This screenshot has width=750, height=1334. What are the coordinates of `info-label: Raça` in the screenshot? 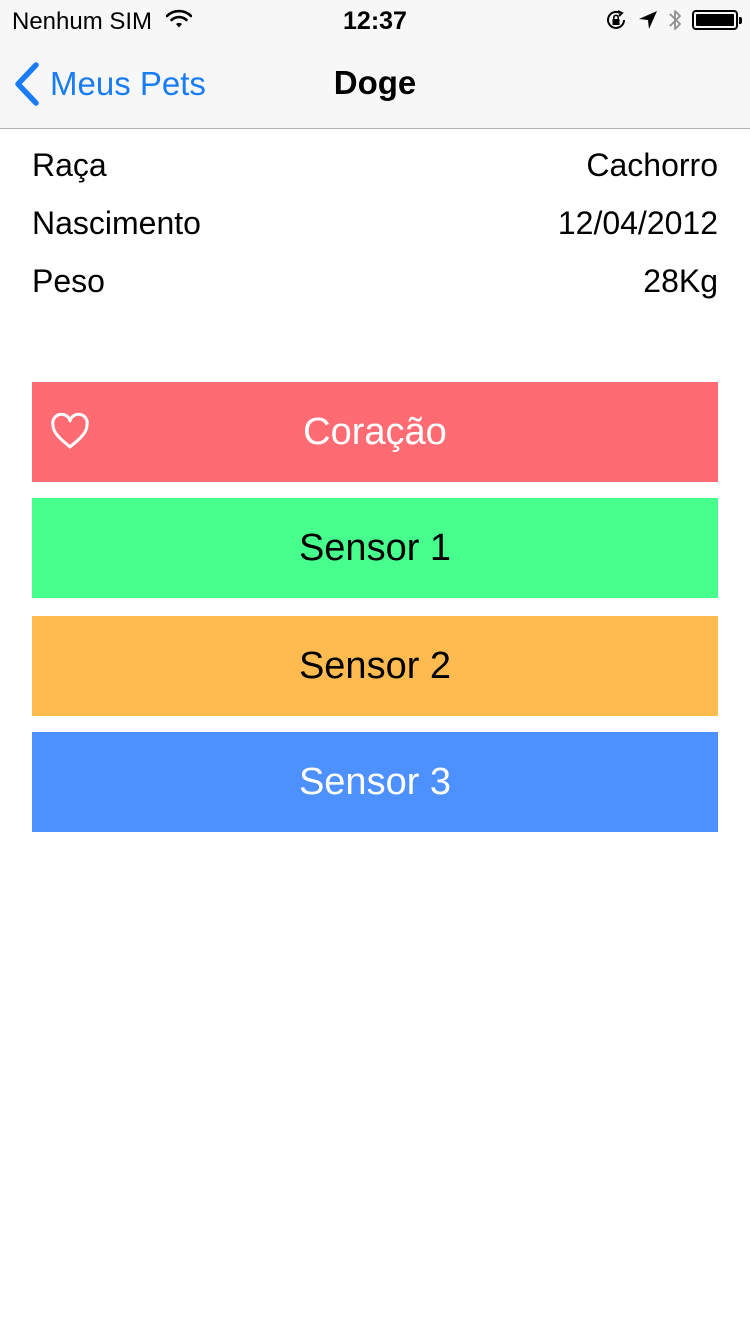 It's located at (69, 164).